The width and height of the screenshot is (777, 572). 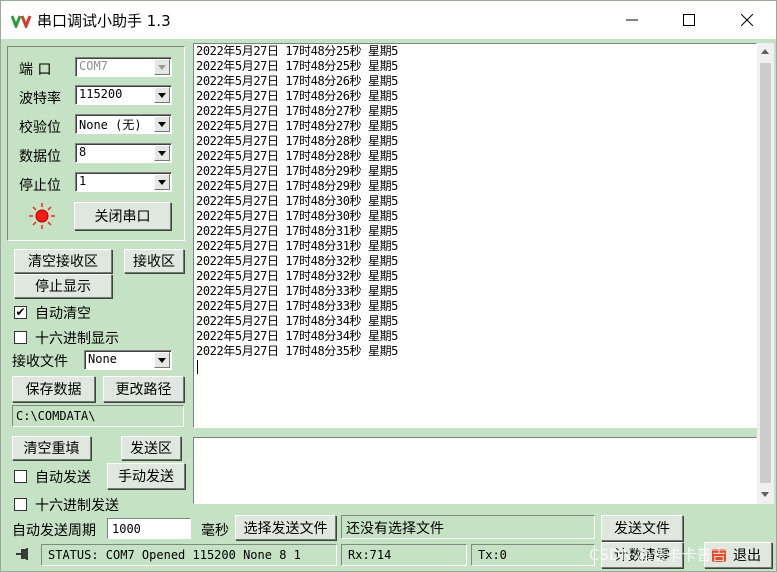 I want to click on stopbits-select: 1, so click(x=123, y=182).